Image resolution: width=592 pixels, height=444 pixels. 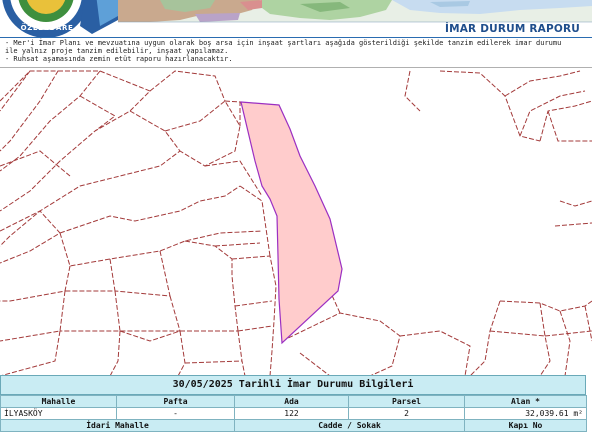 What do you see at coordinates (293, 385) in the screenshot?
I see `info-title: 30/05/2025 Tarihli İmar Durumu Bilgileri` at bounding box center [293, 385].